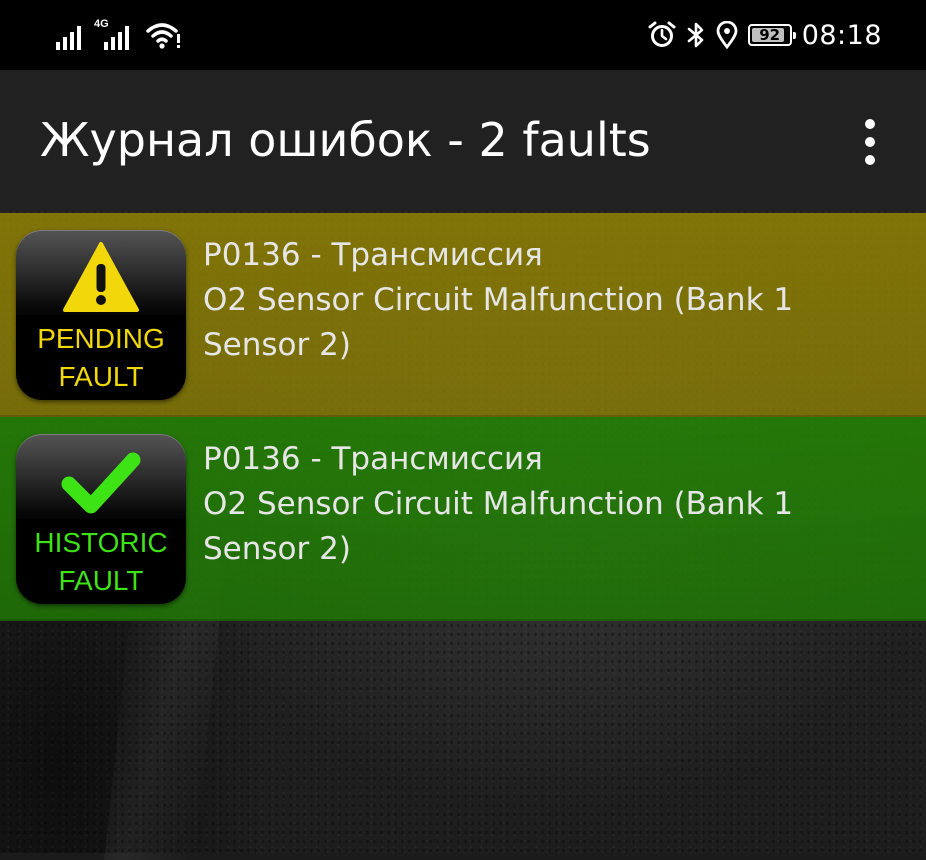 This screenshot has width=926, height=860. What do you see at coordinates (101, 562) in the screenshot?
I see `badge-label: HISTORIC FAULT` at bounding box center [101, 562].